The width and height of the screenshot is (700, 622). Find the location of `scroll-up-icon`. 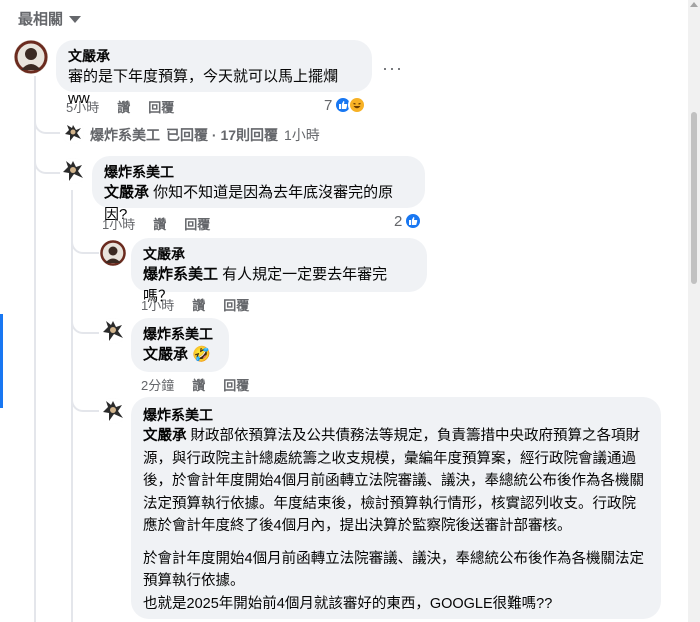

scroll-up-icon is located at coordinates (694, 4).